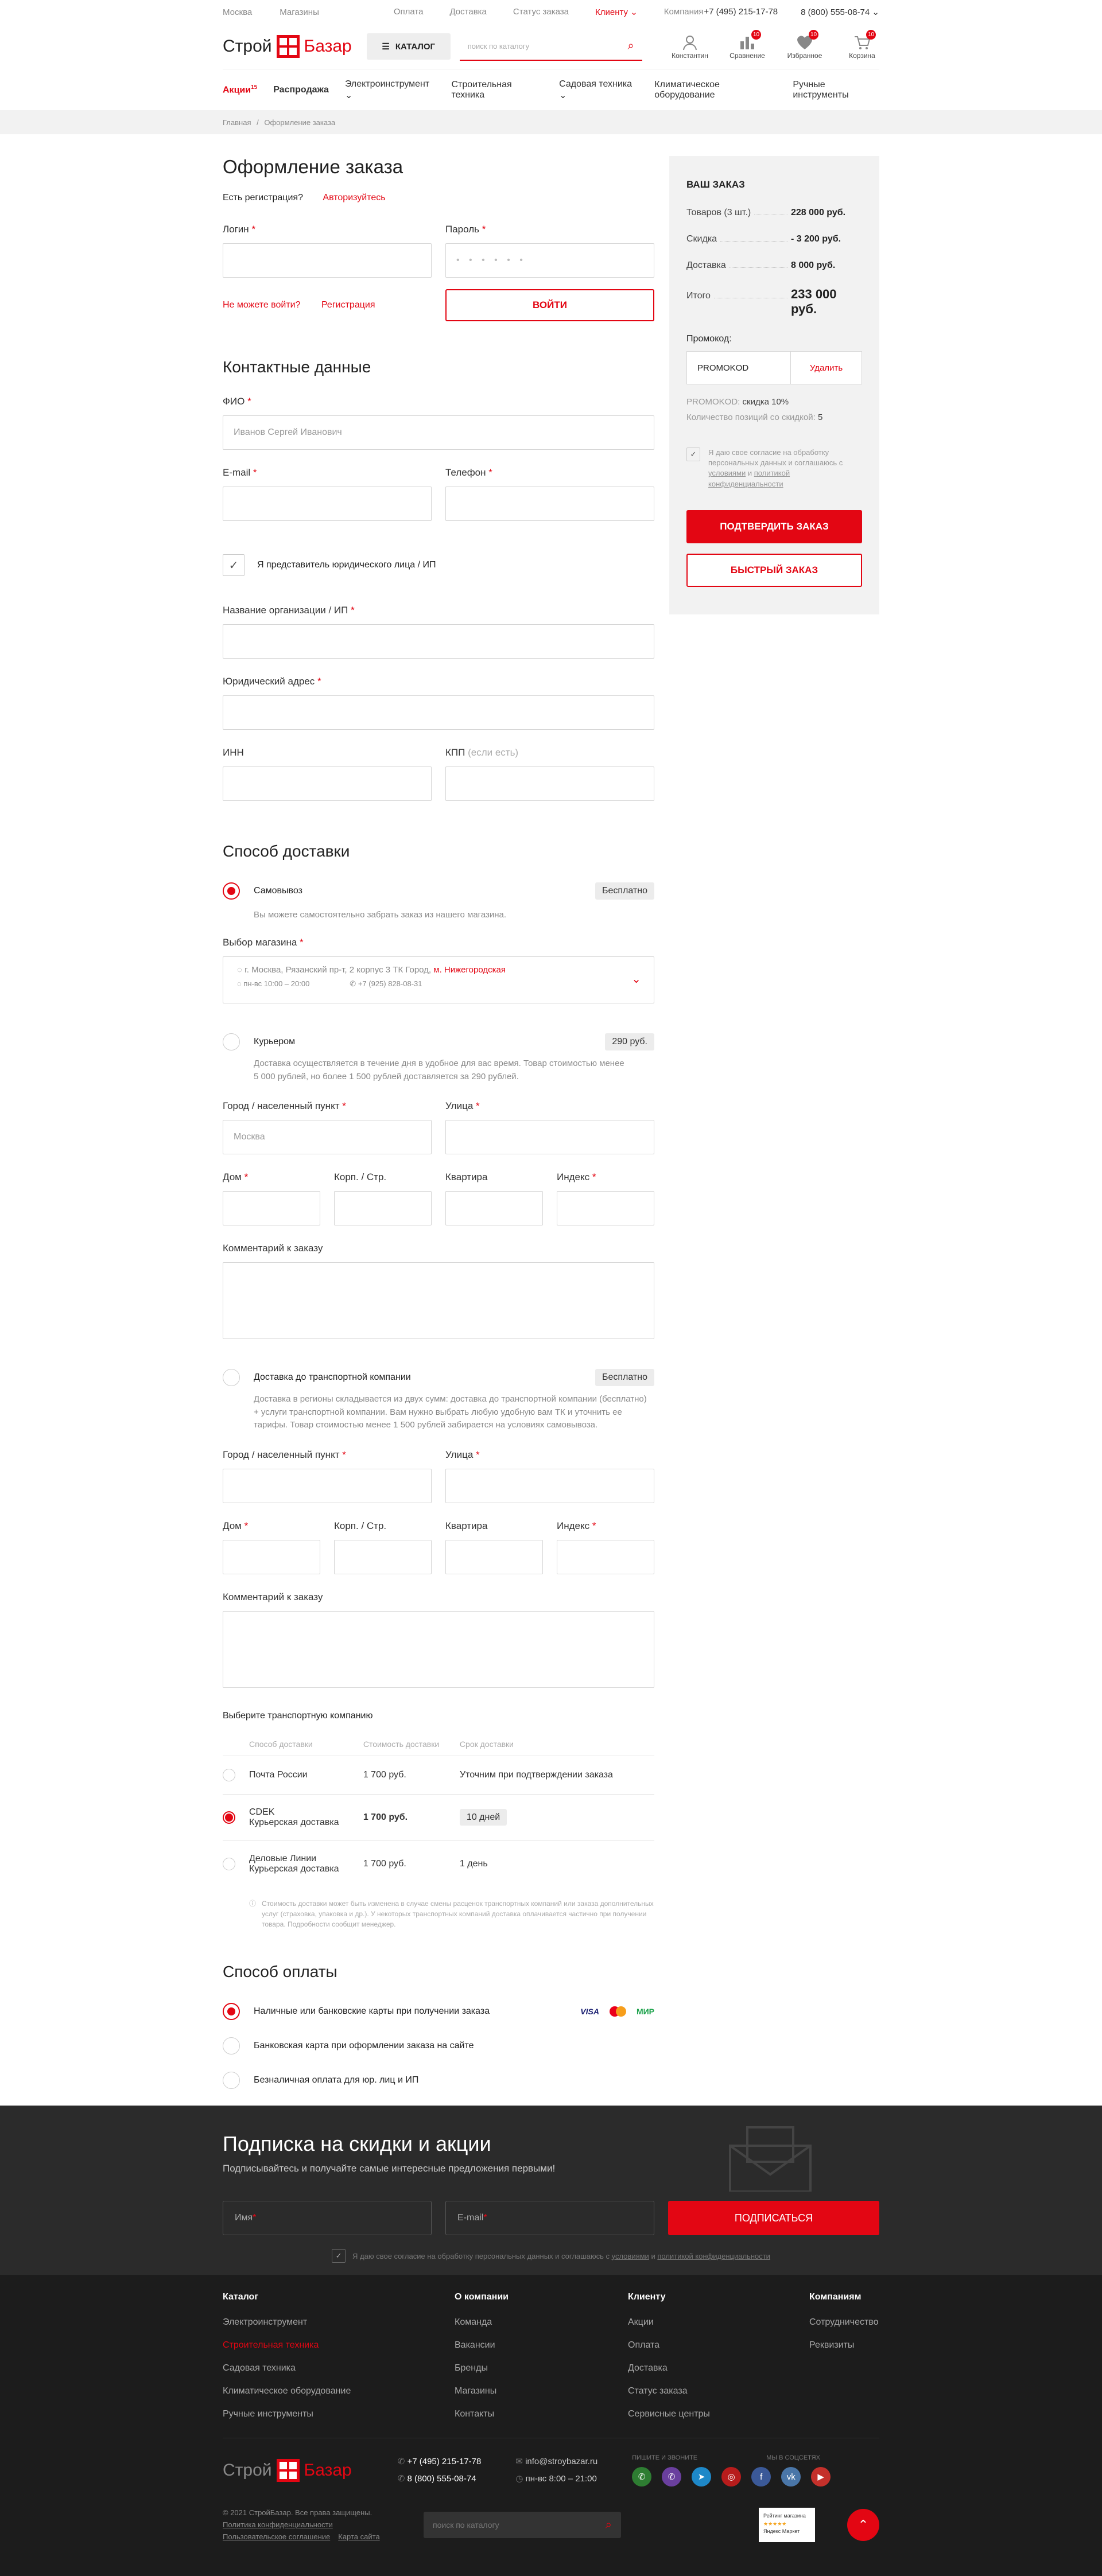  I want to click on footer-link: Реквизиты, so click(844, 2345).